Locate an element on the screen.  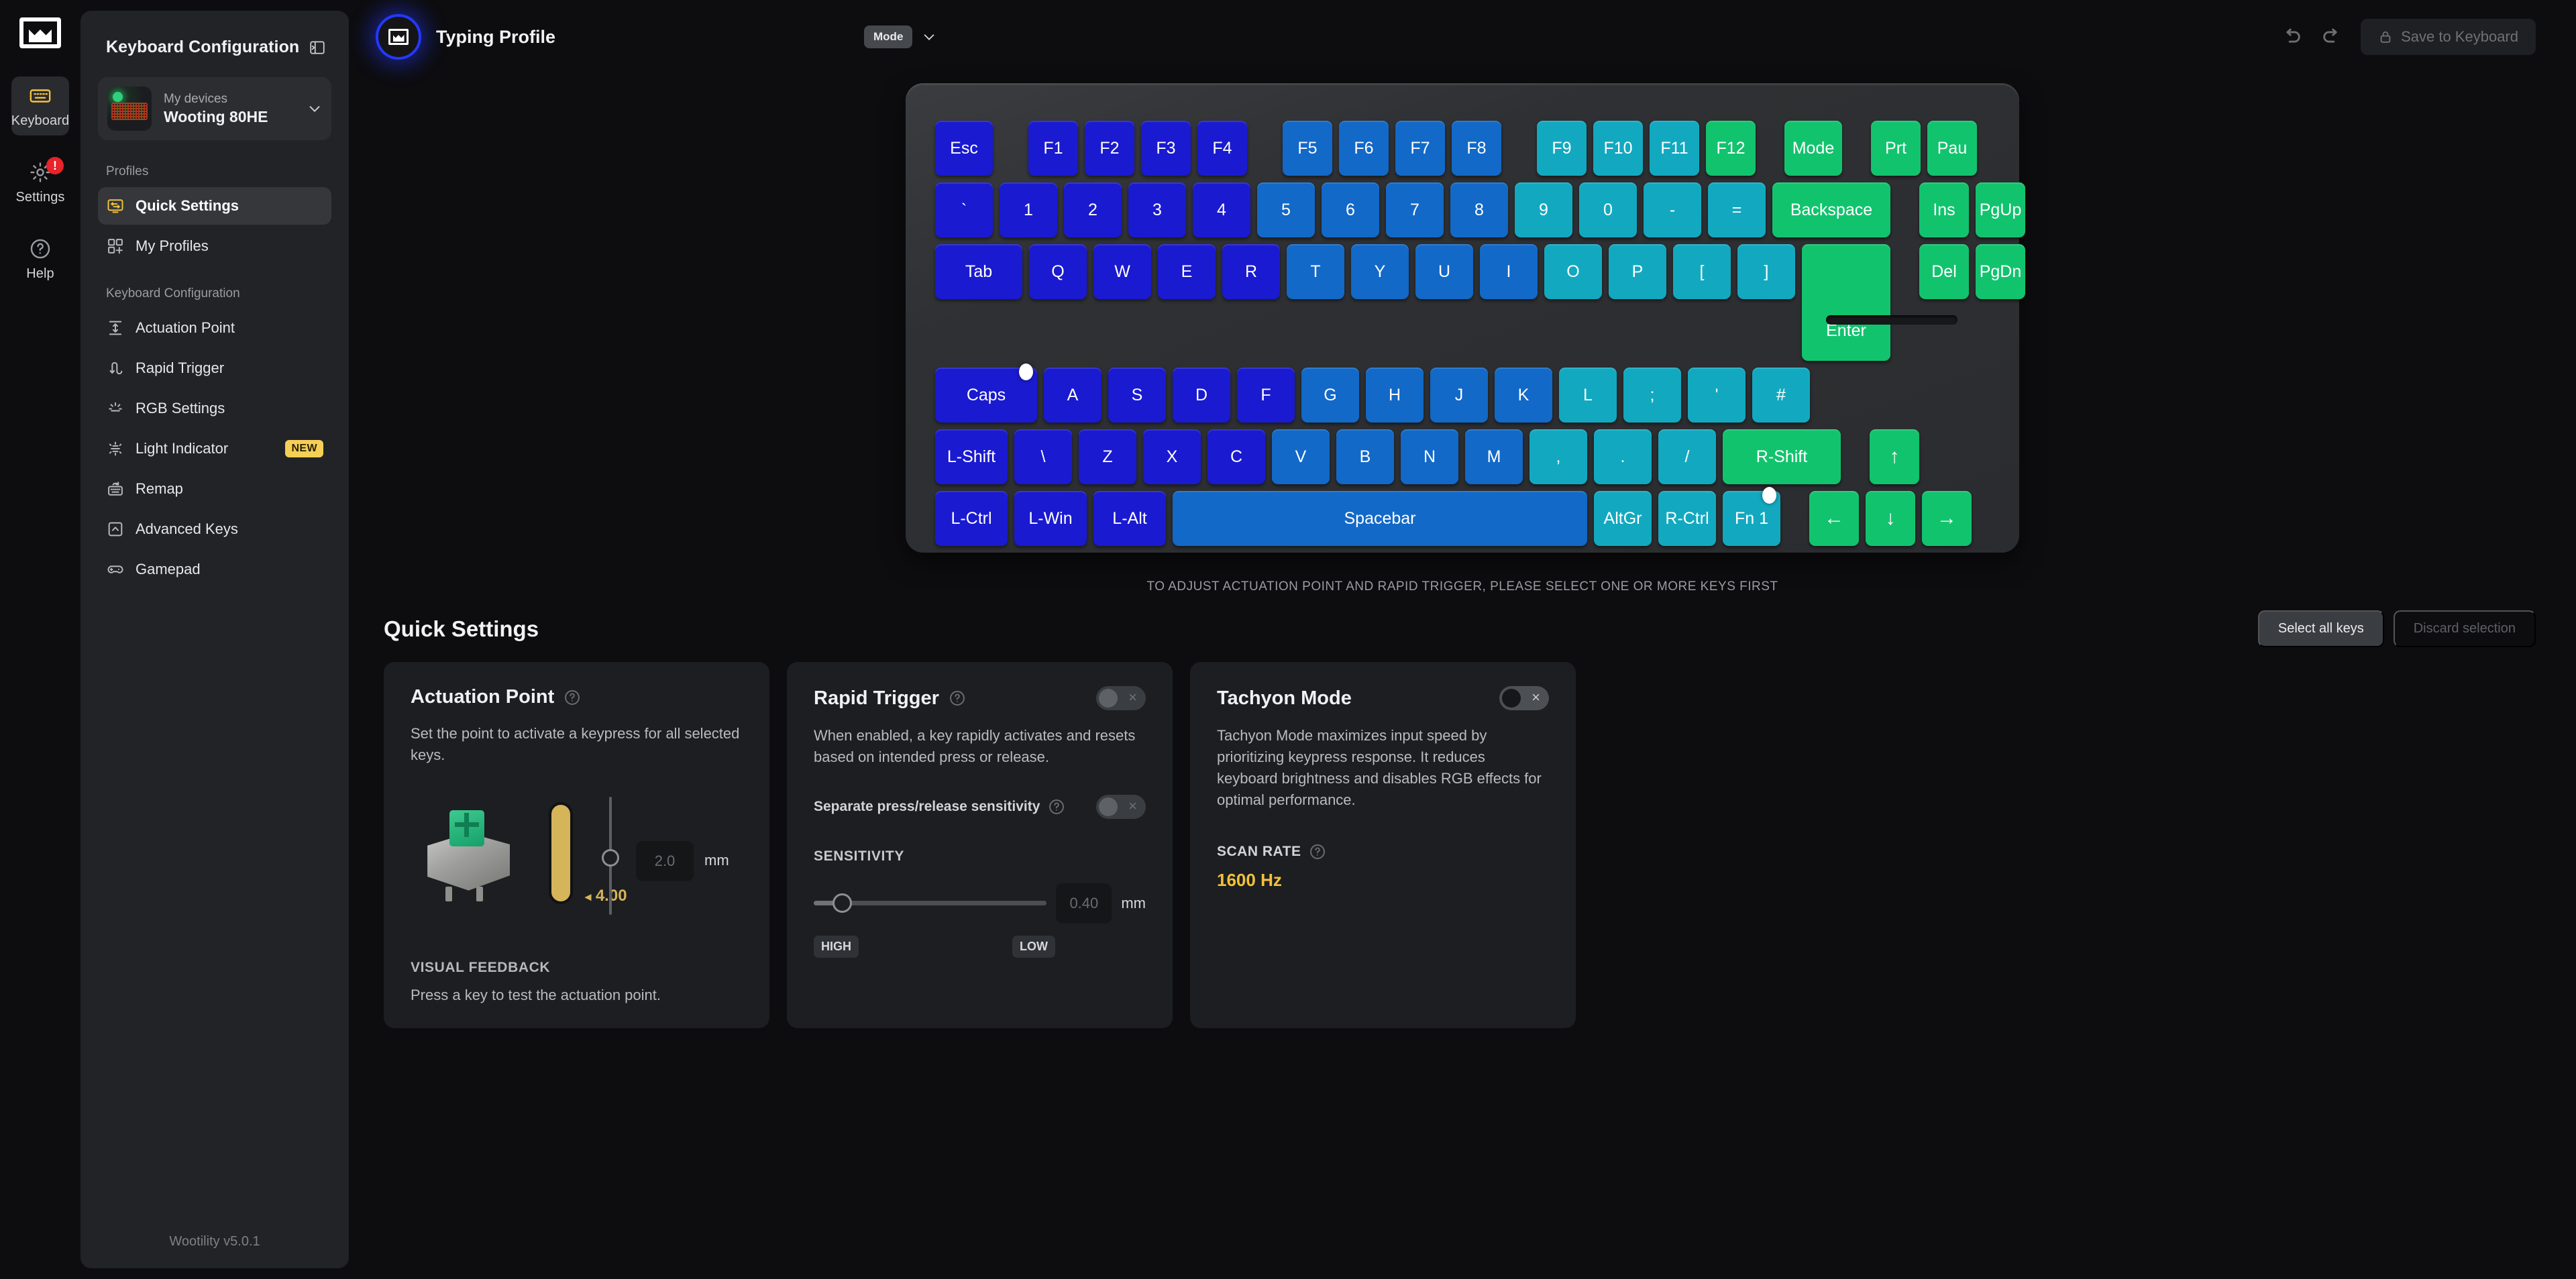
key-5: 5 is located at coordinates (1286, 209).